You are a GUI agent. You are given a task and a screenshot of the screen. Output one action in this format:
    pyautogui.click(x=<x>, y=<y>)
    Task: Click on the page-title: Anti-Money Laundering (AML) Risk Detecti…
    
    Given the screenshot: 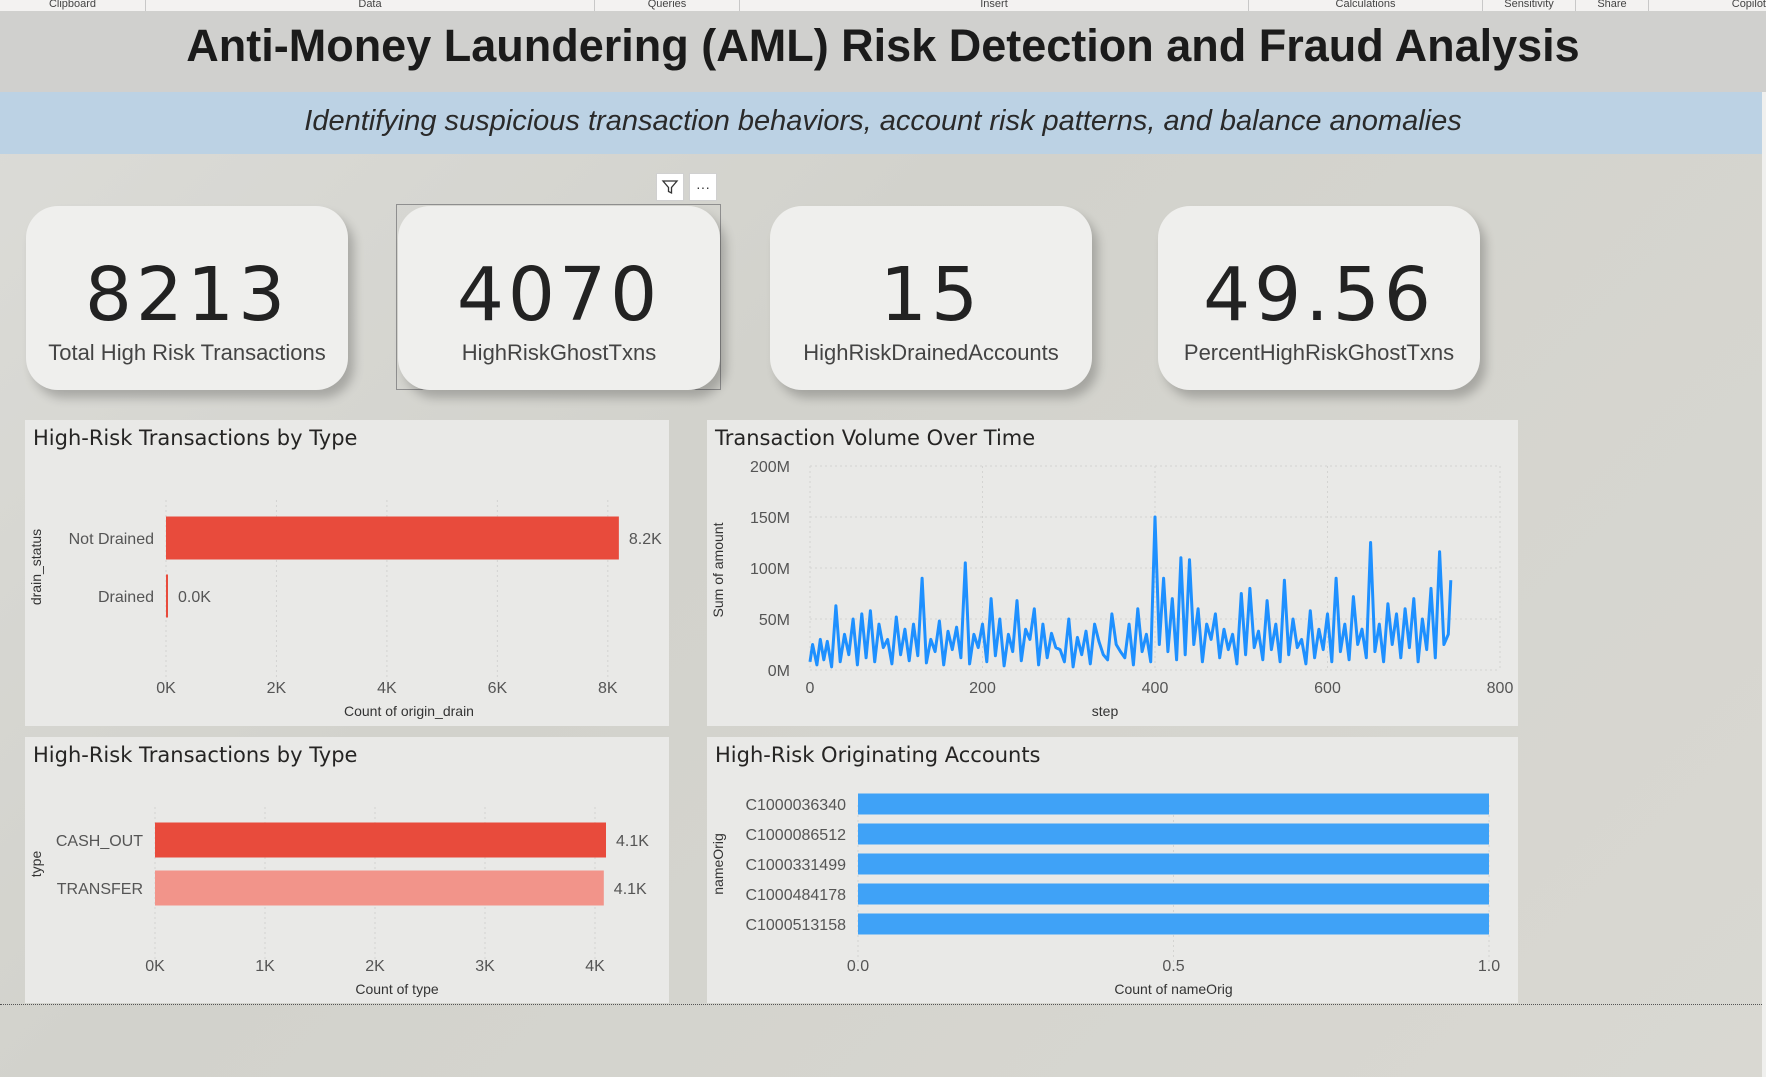 What is the action you would take?
    pyautogui.click(x=883, y=45)
    